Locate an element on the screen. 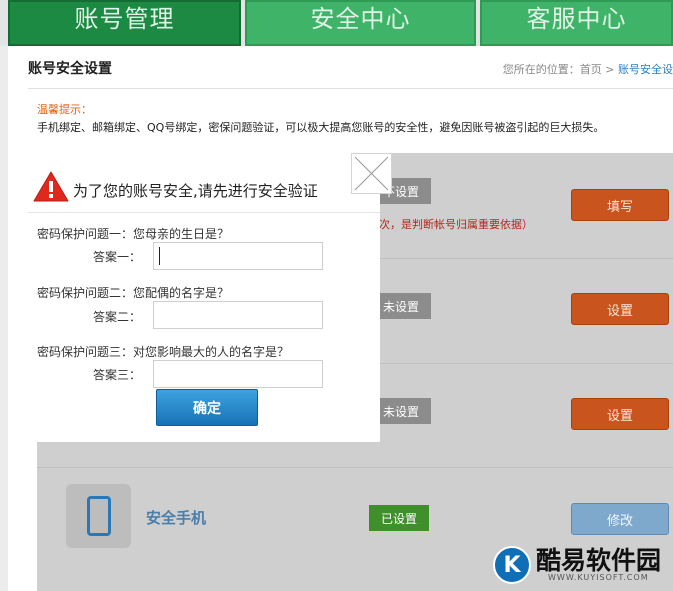  answer-2-input is located at coordinates (238, 315).